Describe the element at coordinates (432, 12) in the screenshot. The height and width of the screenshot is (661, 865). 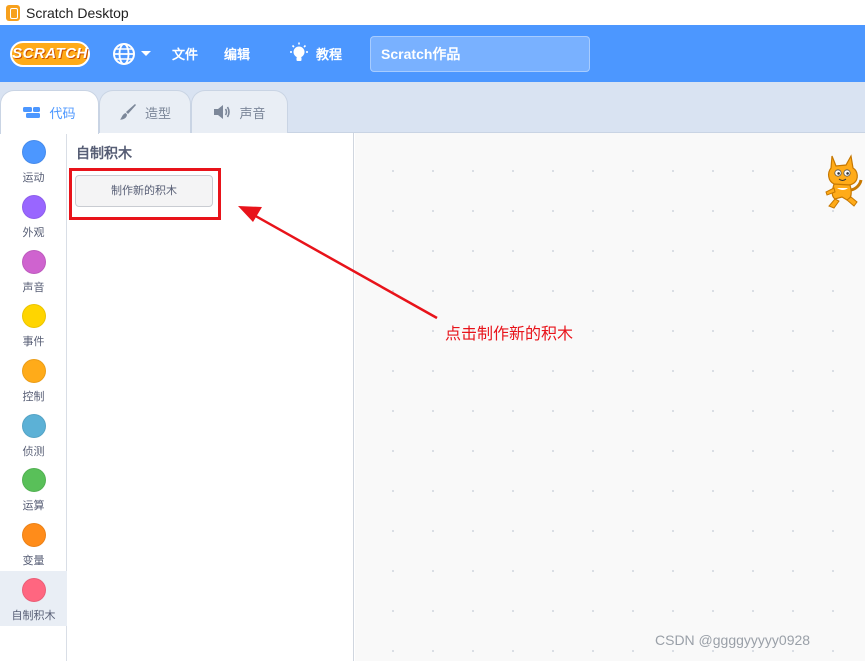
I see `window-title-bar: Scratch Desktop` at that location.